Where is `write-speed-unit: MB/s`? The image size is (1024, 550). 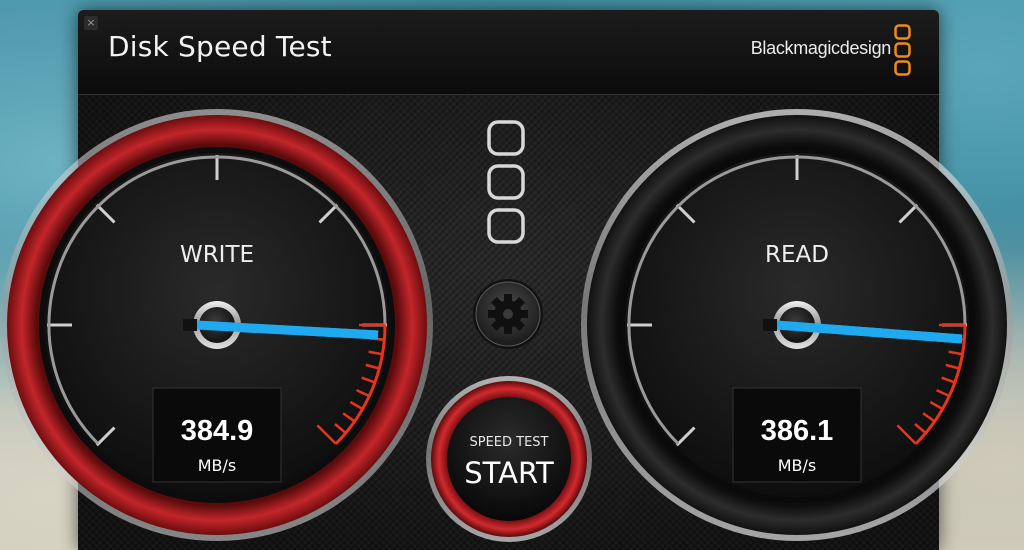 write-speed-unit: MB/s is located at coordinates (217, 465).